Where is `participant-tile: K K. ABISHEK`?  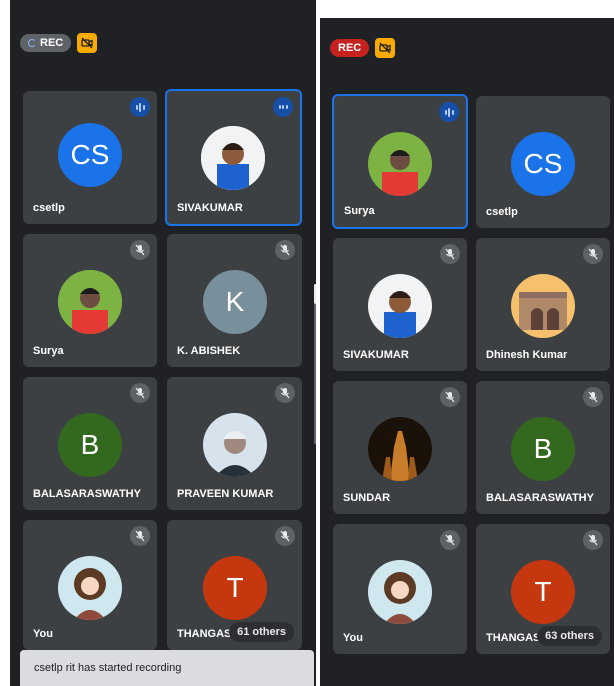
participant-tile: K K. ABISHEK is located at coordinates (234, 300).